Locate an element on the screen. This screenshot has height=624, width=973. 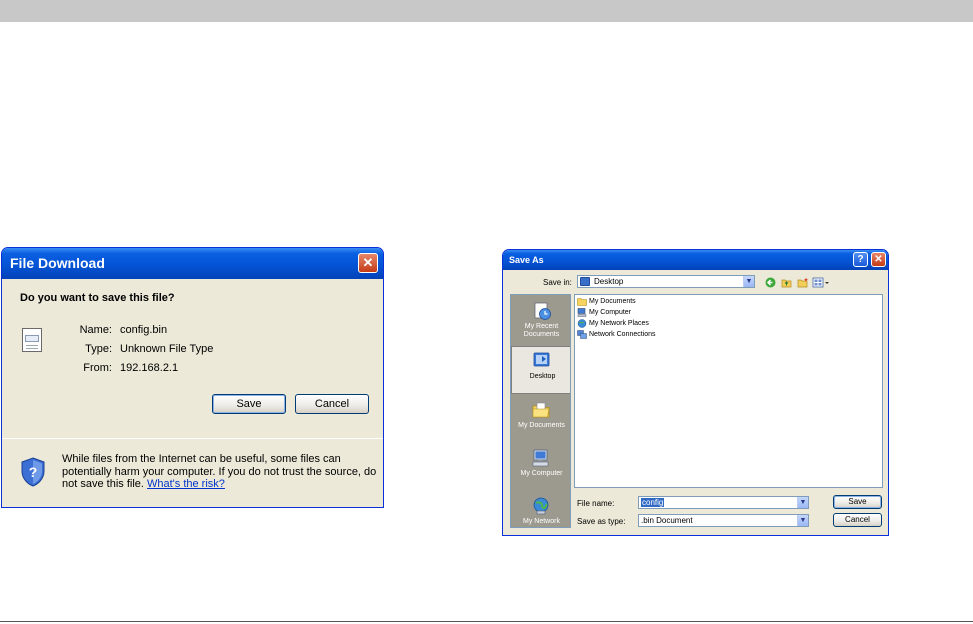
save-in-value: Desktop is located at coordinates (609, 281).